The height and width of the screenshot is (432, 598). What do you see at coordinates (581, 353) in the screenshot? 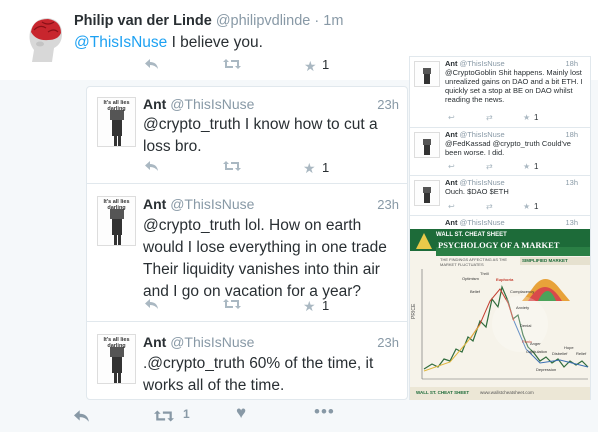
I see `phase-label: Relief` at bounding box center [581, 353].